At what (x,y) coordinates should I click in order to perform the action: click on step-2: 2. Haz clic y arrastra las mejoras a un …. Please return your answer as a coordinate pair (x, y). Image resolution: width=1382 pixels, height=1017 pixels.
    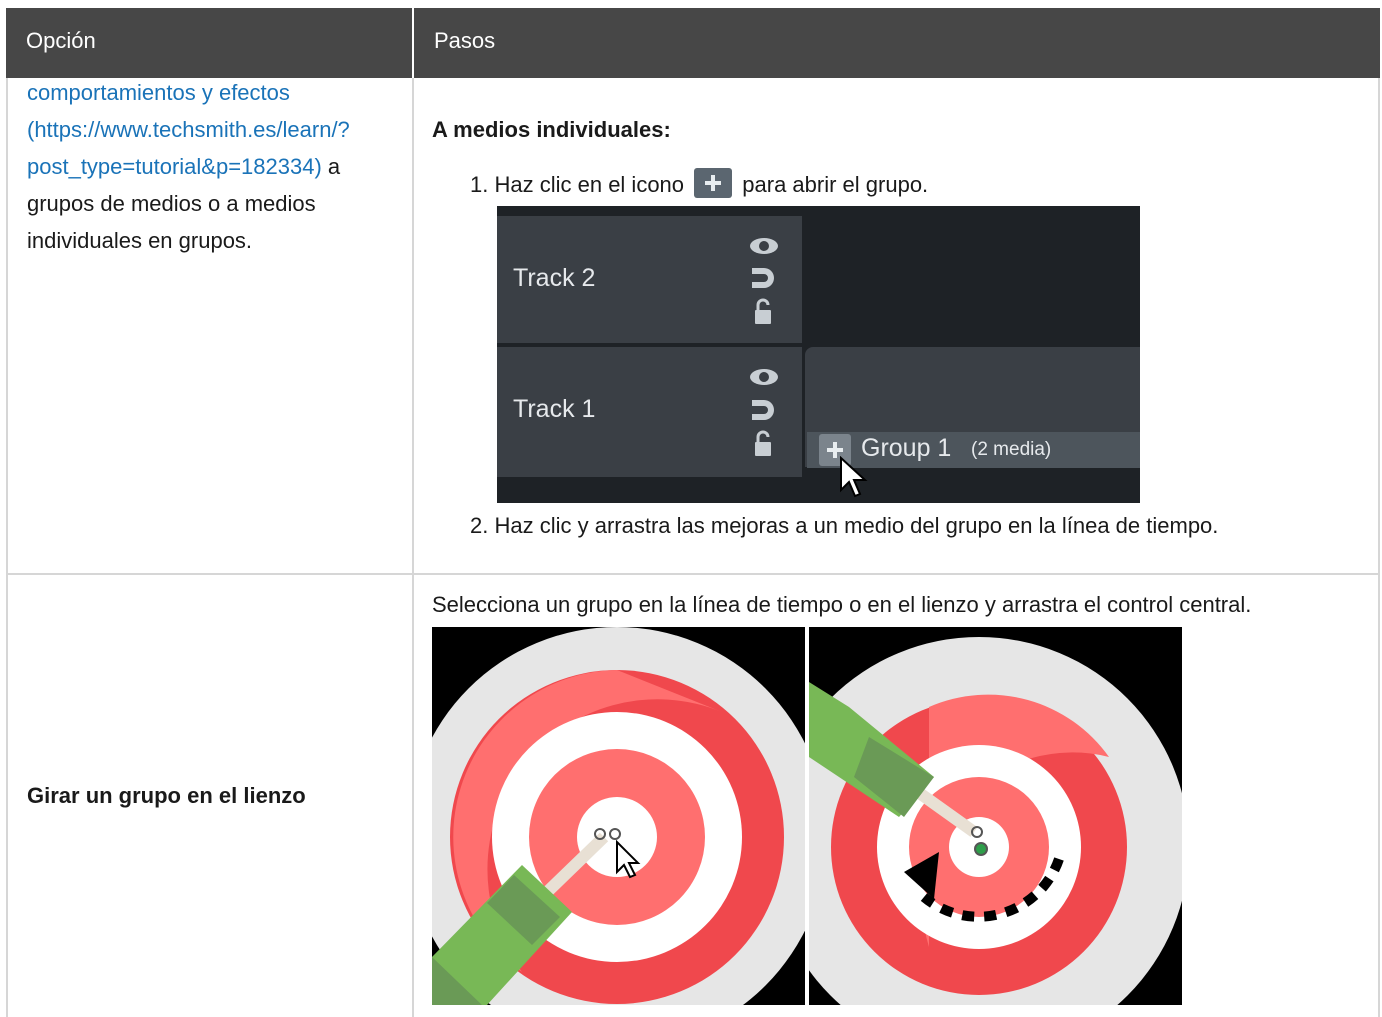
    Looking at the image, I should click on (844, 526).